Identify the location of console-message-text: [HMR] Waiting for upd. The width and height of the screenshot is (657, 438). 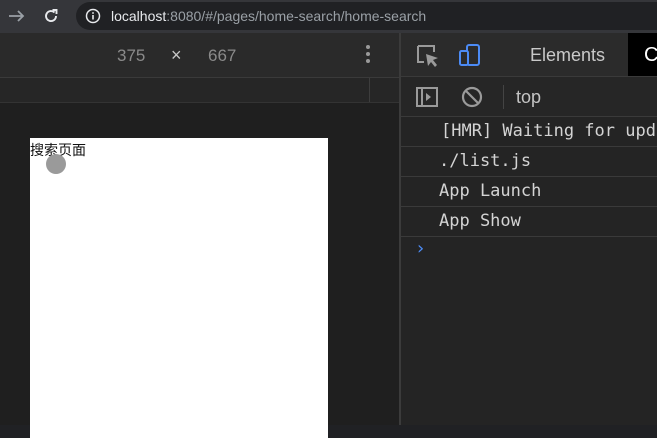
(548, 131).